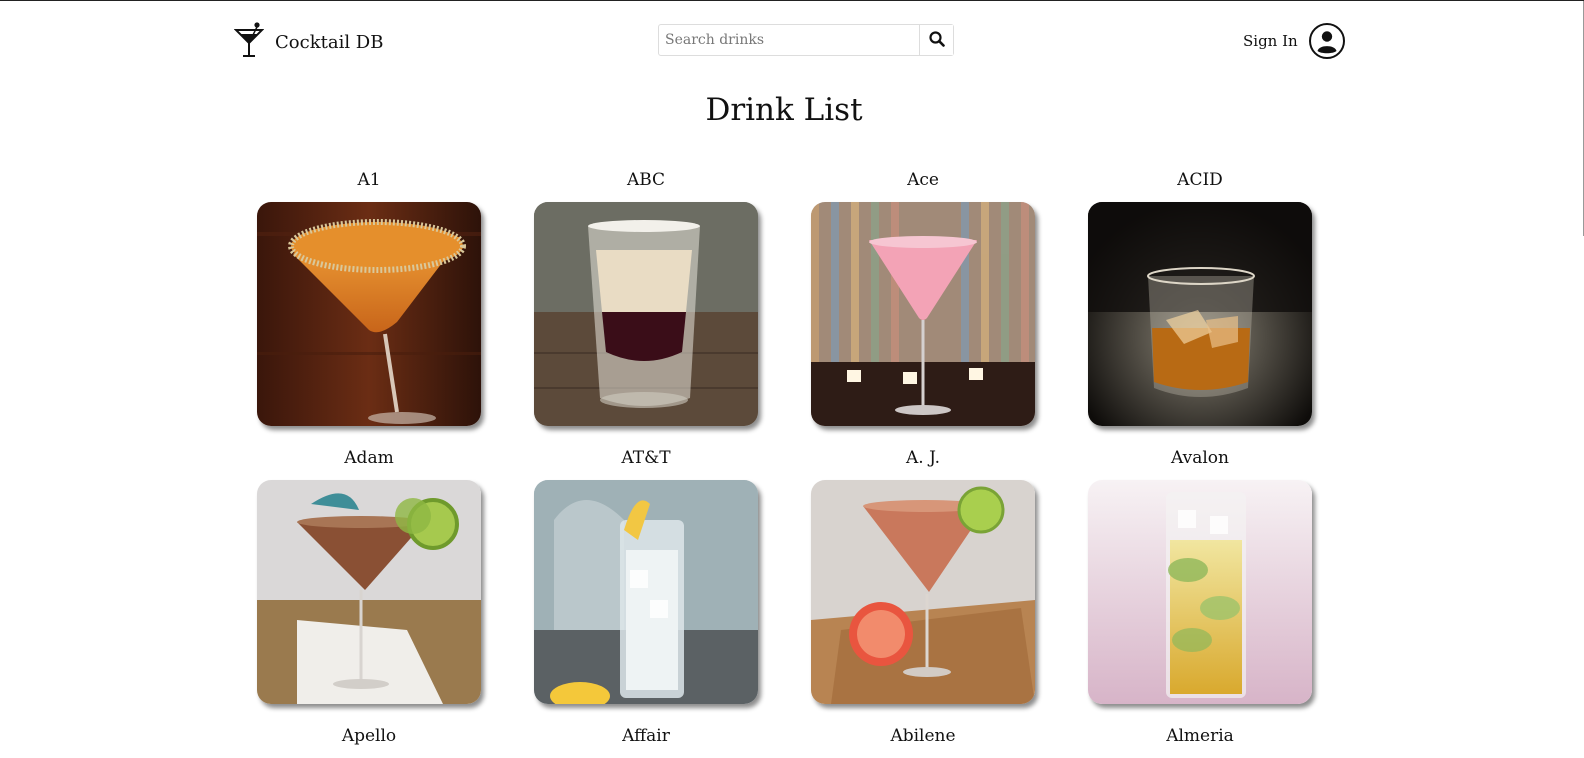  Describe the element at coordinates (789, 40) in the screenshot. I see `search-input` at that location.